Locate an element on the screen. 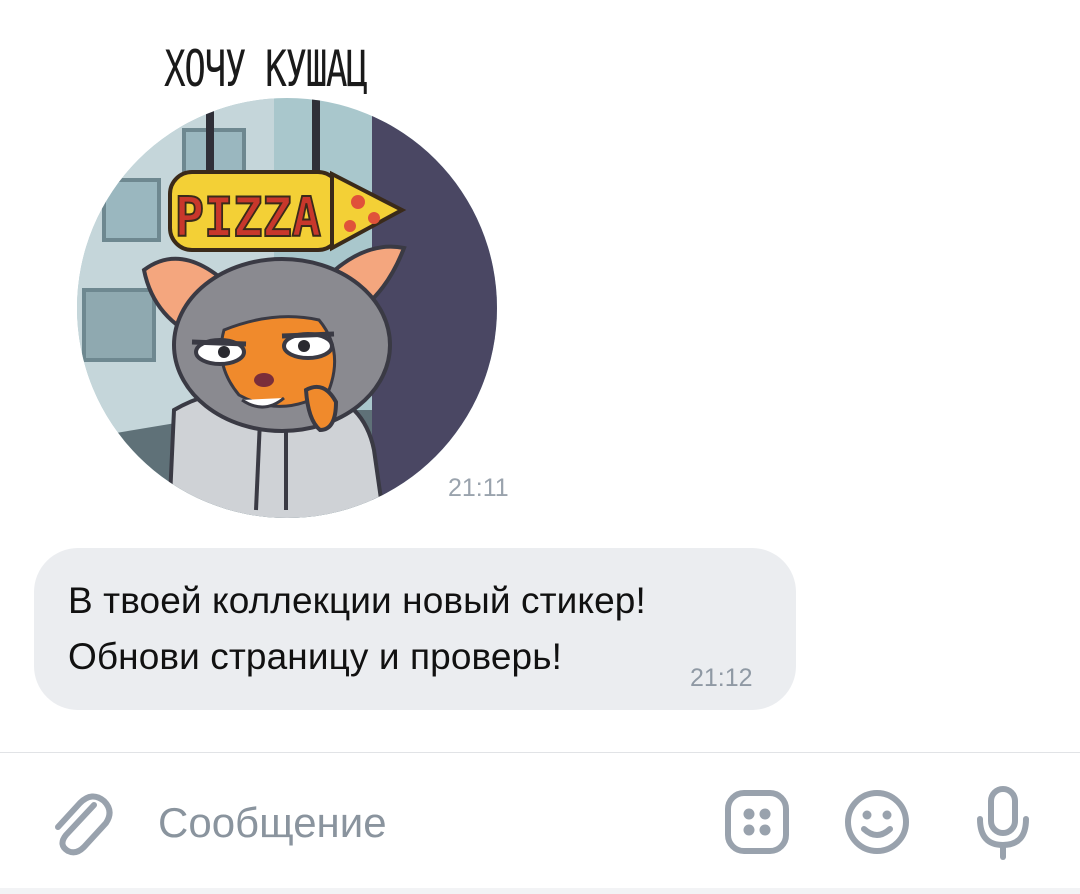 The height and width of the screenshot is (894, 1080). message-timestamp: 21:12 is located at coordinates (721, 678).